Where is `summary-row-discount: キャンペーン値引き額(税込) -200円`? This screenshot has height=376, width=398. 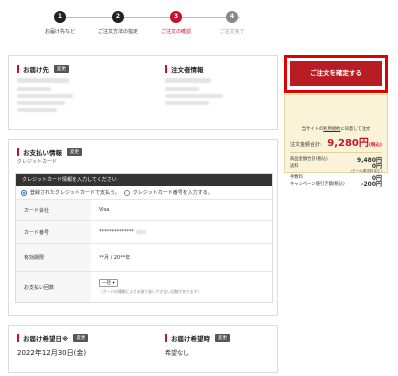
summary-row-discount: キャンペーン値引き額(税込) -200円 is located at coordinates (336, 184).